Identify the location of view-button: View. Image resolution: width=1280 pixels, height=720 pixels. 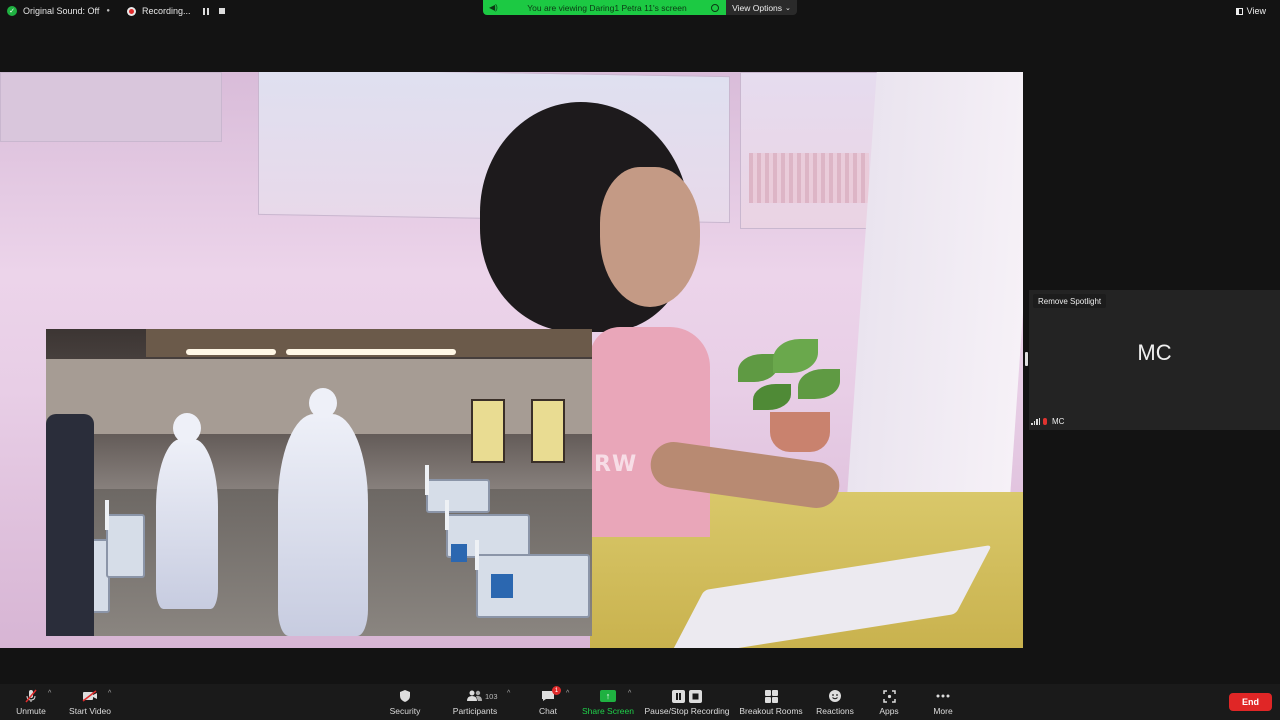
(1250, 11).